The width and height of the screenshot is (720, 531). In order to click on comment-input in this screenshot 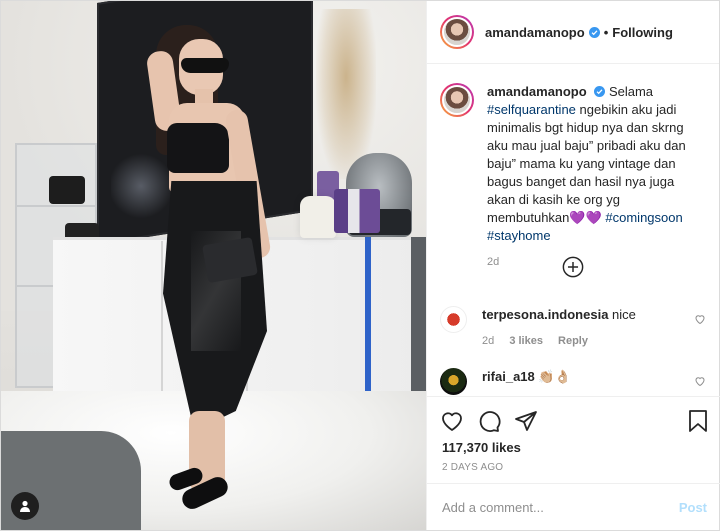, I will do `click(560, 507)`.